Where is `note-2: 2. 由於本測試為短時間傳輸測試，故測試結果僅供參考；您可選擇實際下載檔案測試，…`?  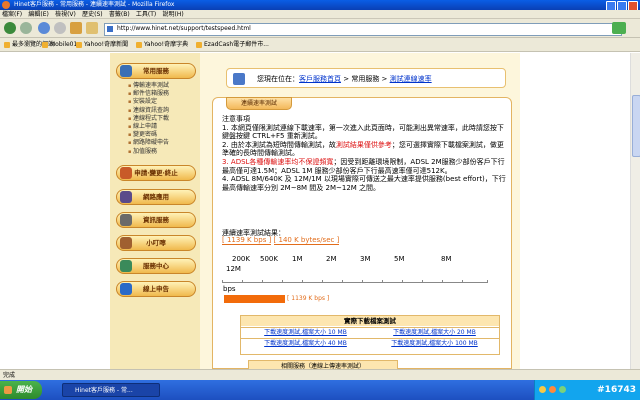 note-2: 2. 由於本測試為短時間傳輸測試，故測試結果僅供參考；您可選擇實際下載檔案測試，… is located at coordinates (365, 149).